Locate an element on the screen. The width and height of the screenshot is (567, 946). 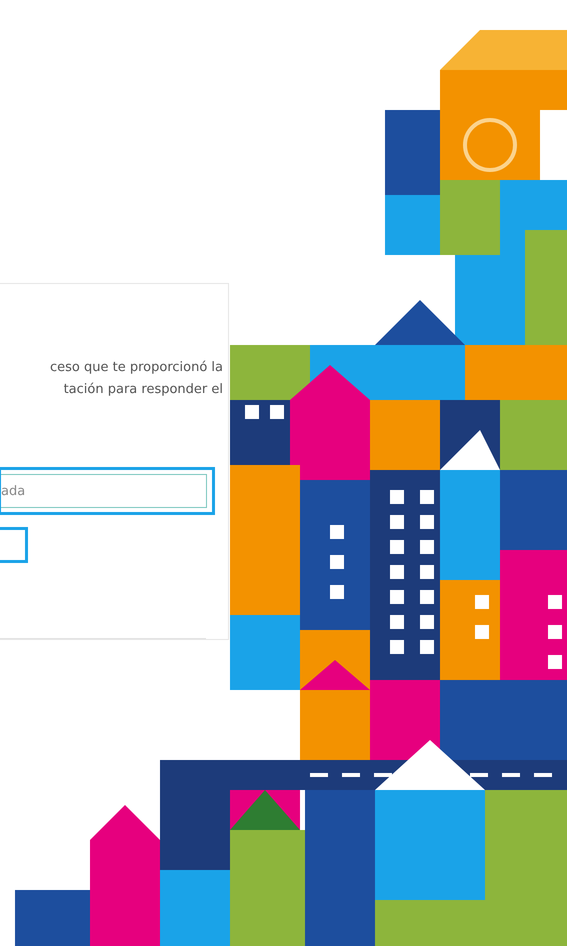
instructions-text: ceso que te proporcionó la tación para responder el is located at coordinates (136, 379).